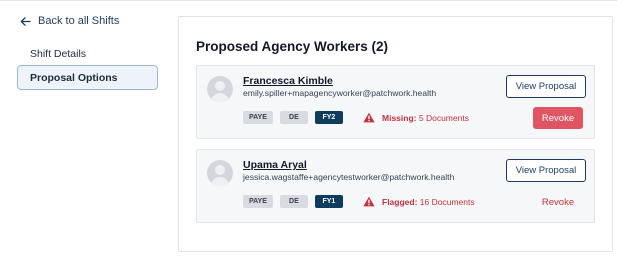 Image resolution: width=617 pixels, height=260 pixels. I want to click on worker-tags: PAYE DE FY1, so click(293, 201).